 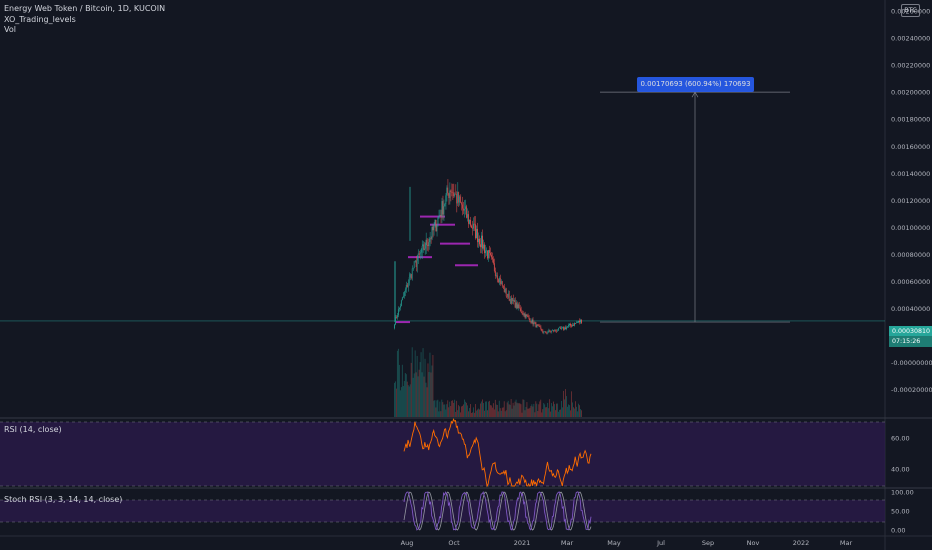 I want to click on time-tick-label: 2021, so click(x=522, y=543).